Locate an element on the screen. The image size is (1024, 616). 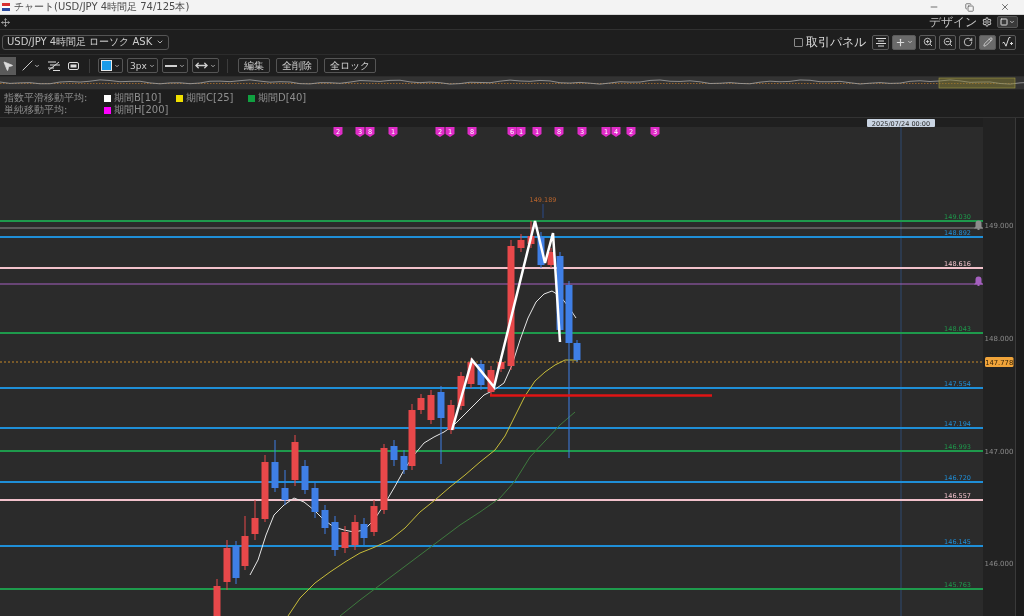
draw-button is located at coordinates (987, 42).